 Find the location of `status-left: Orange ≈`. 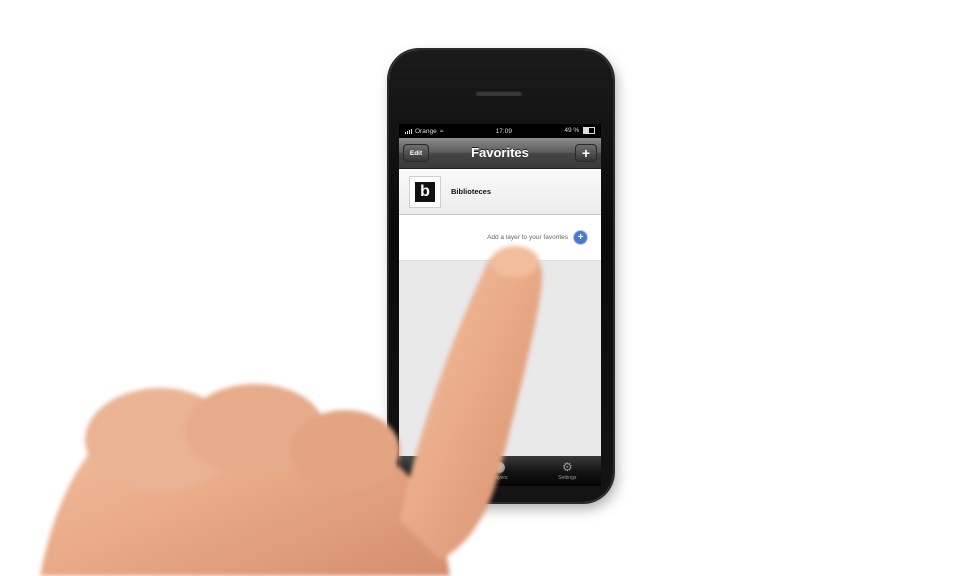

status-left: Orange ≈ is located at coordinates (424, 131).